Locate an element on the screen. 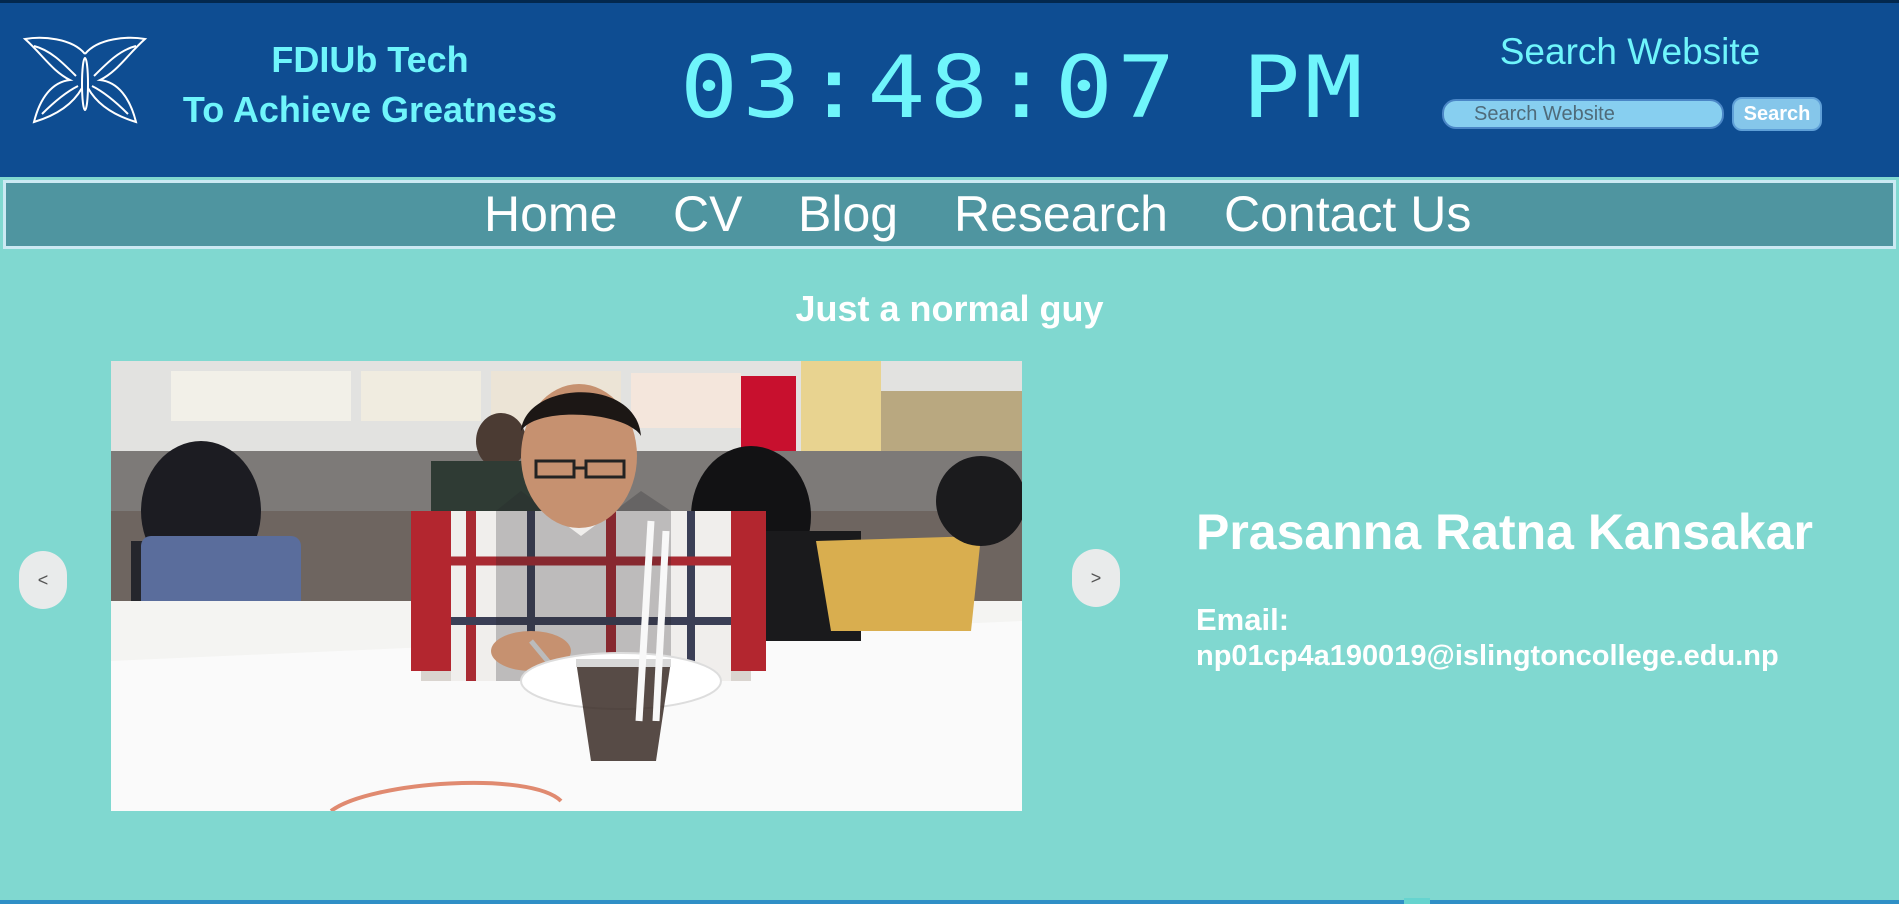 This screenshot has height=904, width=1899. nav-item-contact-us: Contact Us is located at coordinates (1347, 214).